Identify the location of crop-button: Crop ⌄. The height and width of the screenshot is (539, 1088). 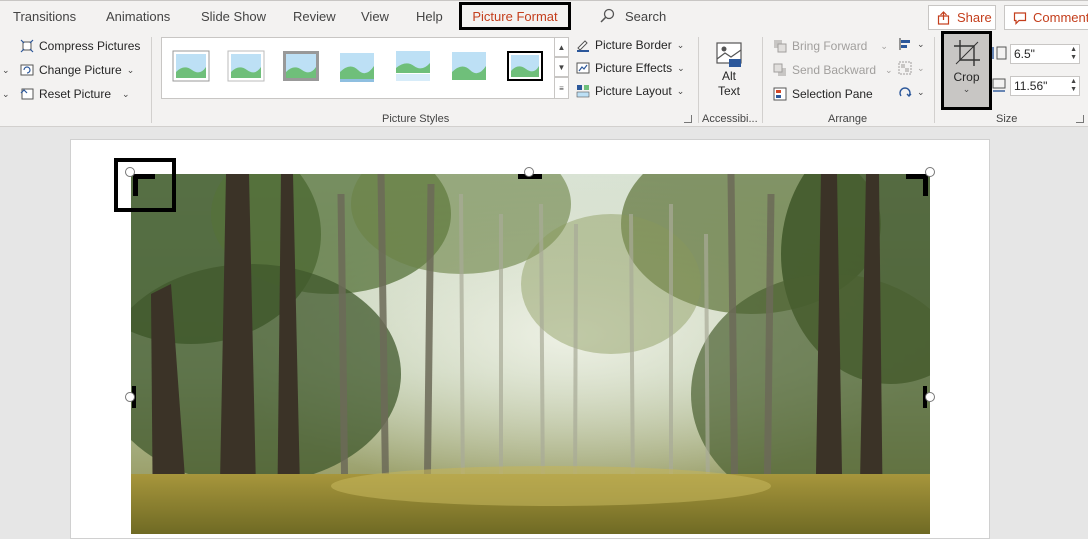
(966, 70).